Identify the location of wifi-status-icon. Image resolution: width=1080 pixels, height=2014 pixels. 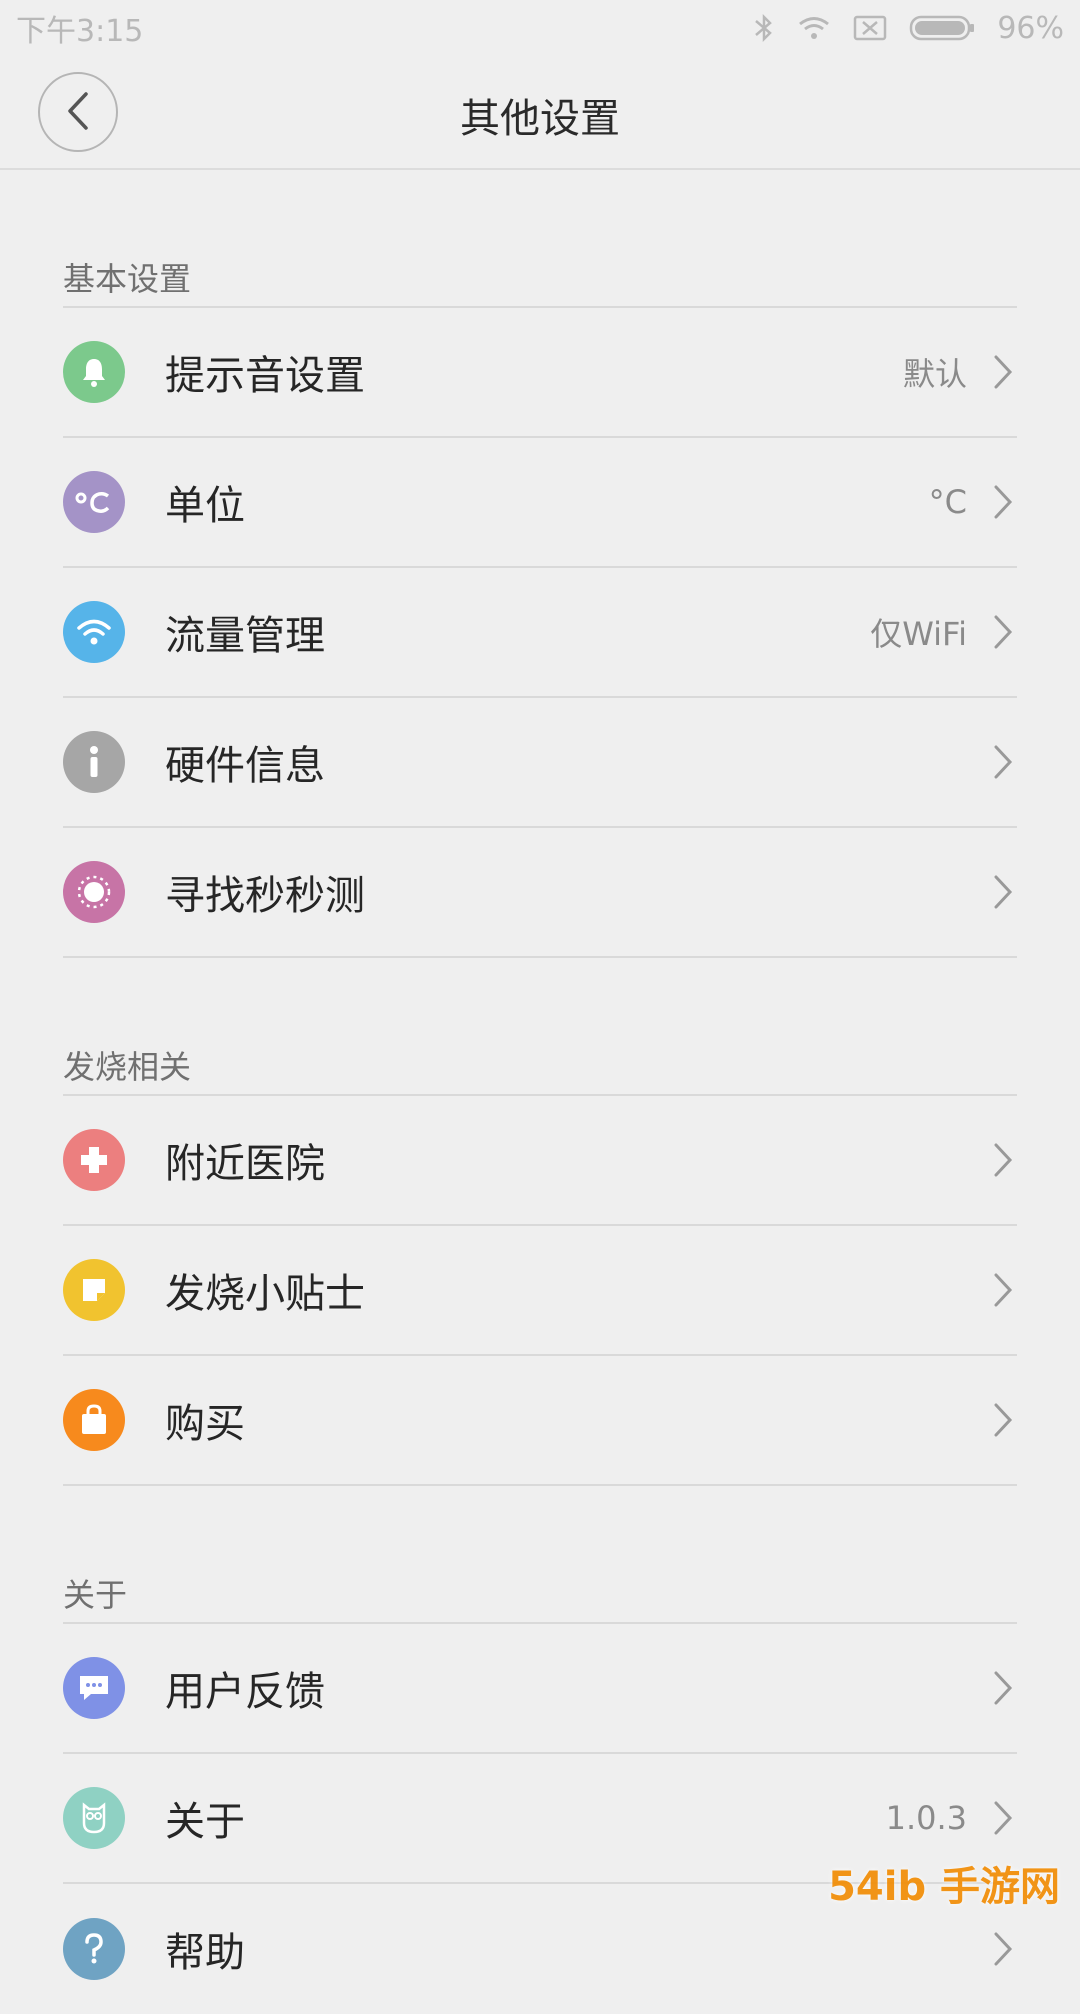
(814, 28).